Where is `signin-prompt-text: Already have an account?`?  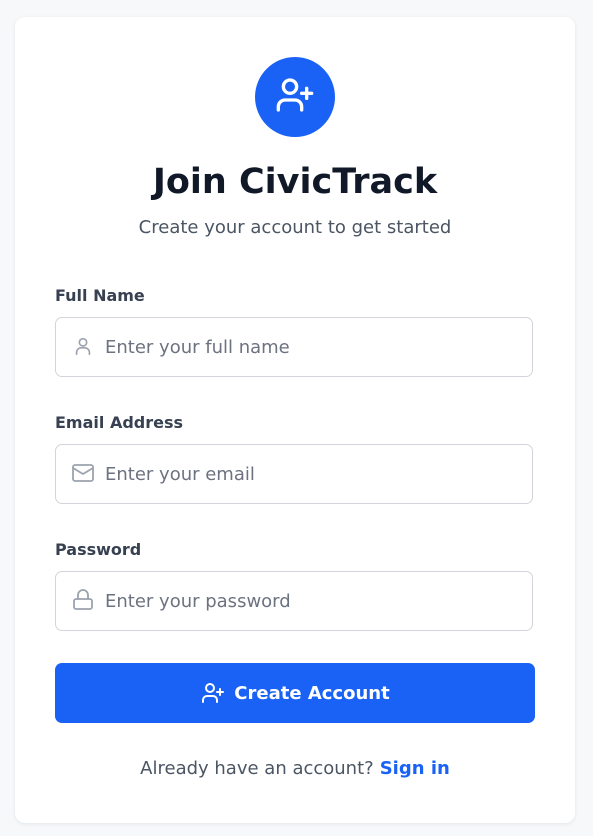
signin-prompt-text: Already have an account? is located at coordinates (257, 768).